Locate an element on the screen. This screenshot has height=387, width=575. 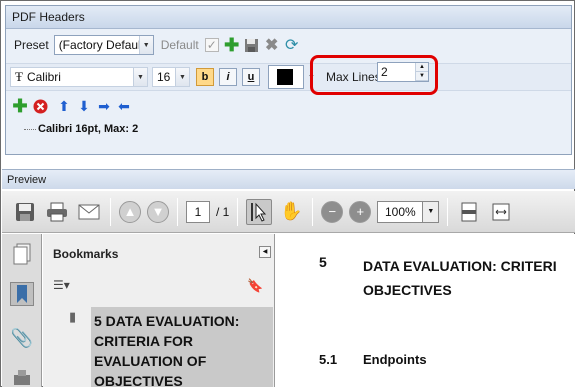
color-swatch is located at coordinates (285, 77).